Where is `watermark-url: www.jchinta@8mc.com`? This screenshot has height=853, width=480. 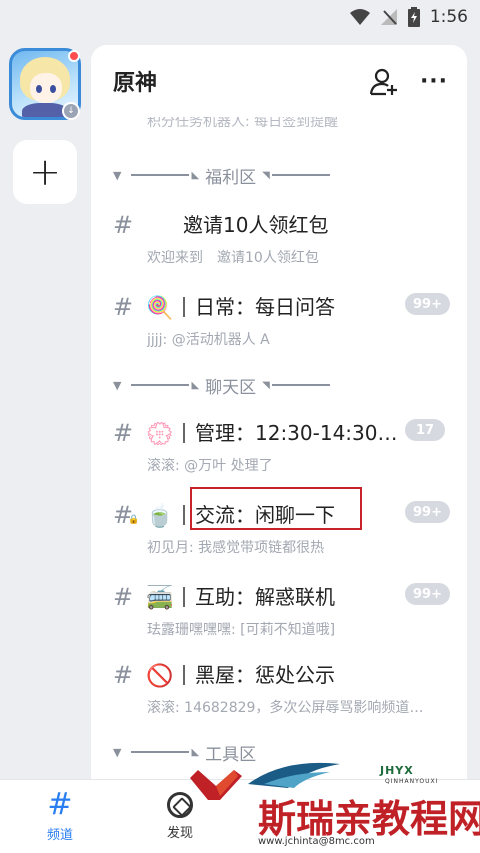
watermark-url: www.jchinta@8mc.com is located at coordinates (316, 841).